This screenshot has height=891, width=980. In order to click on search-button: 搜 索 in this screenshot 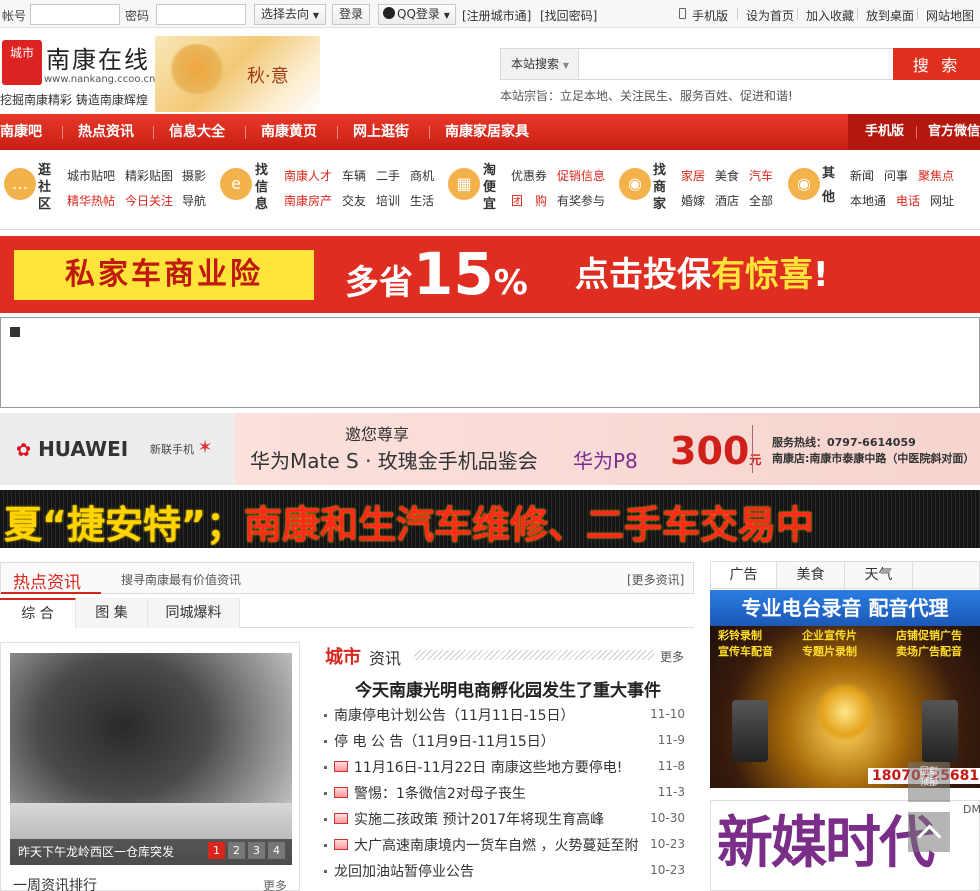, I will do `click(936, 64)`.